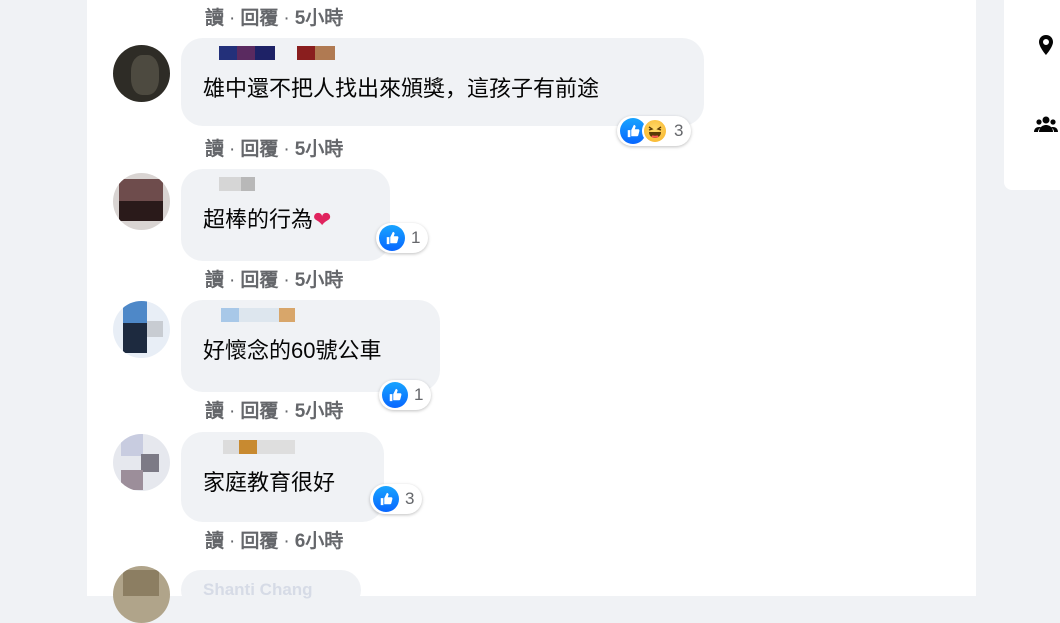 The width and height of the screenshot is (1060, 623). I want to click on group-icon, so click(1046, 124).